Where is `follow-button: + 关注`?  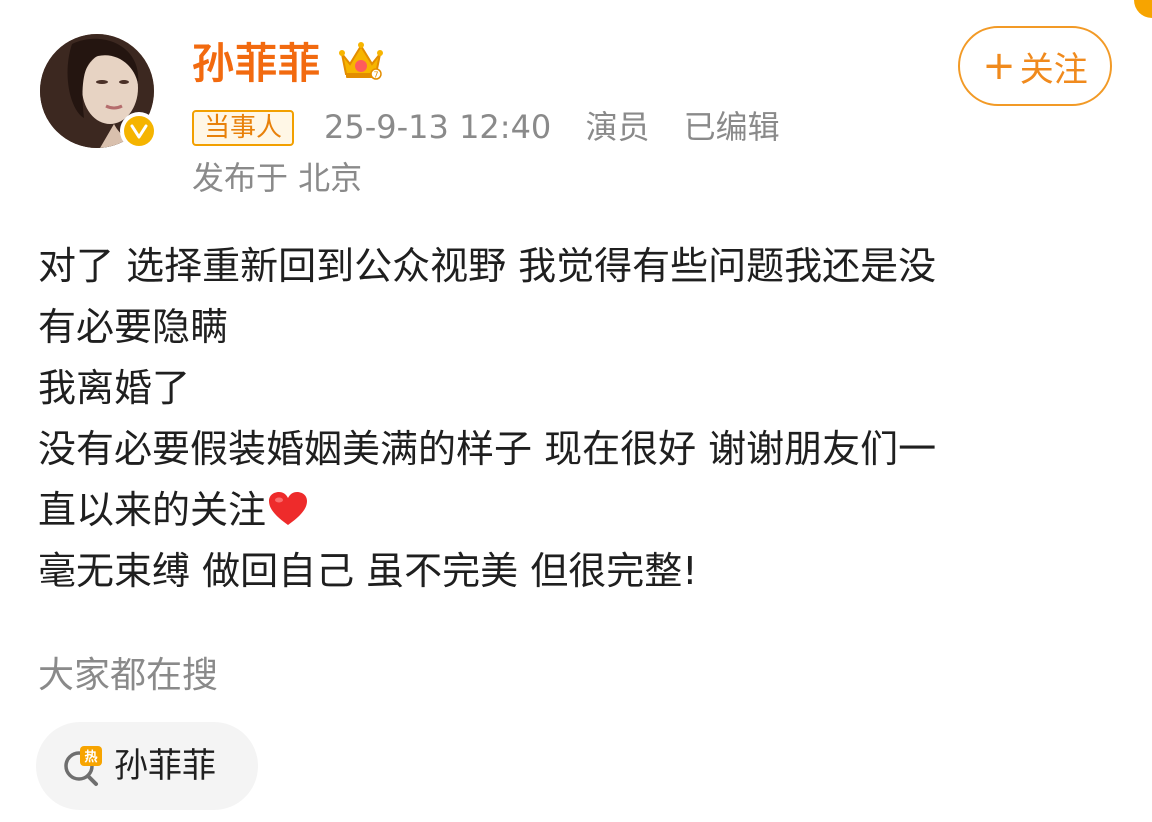
follow-button: + 关注 is located at coordinates (1035, 66).